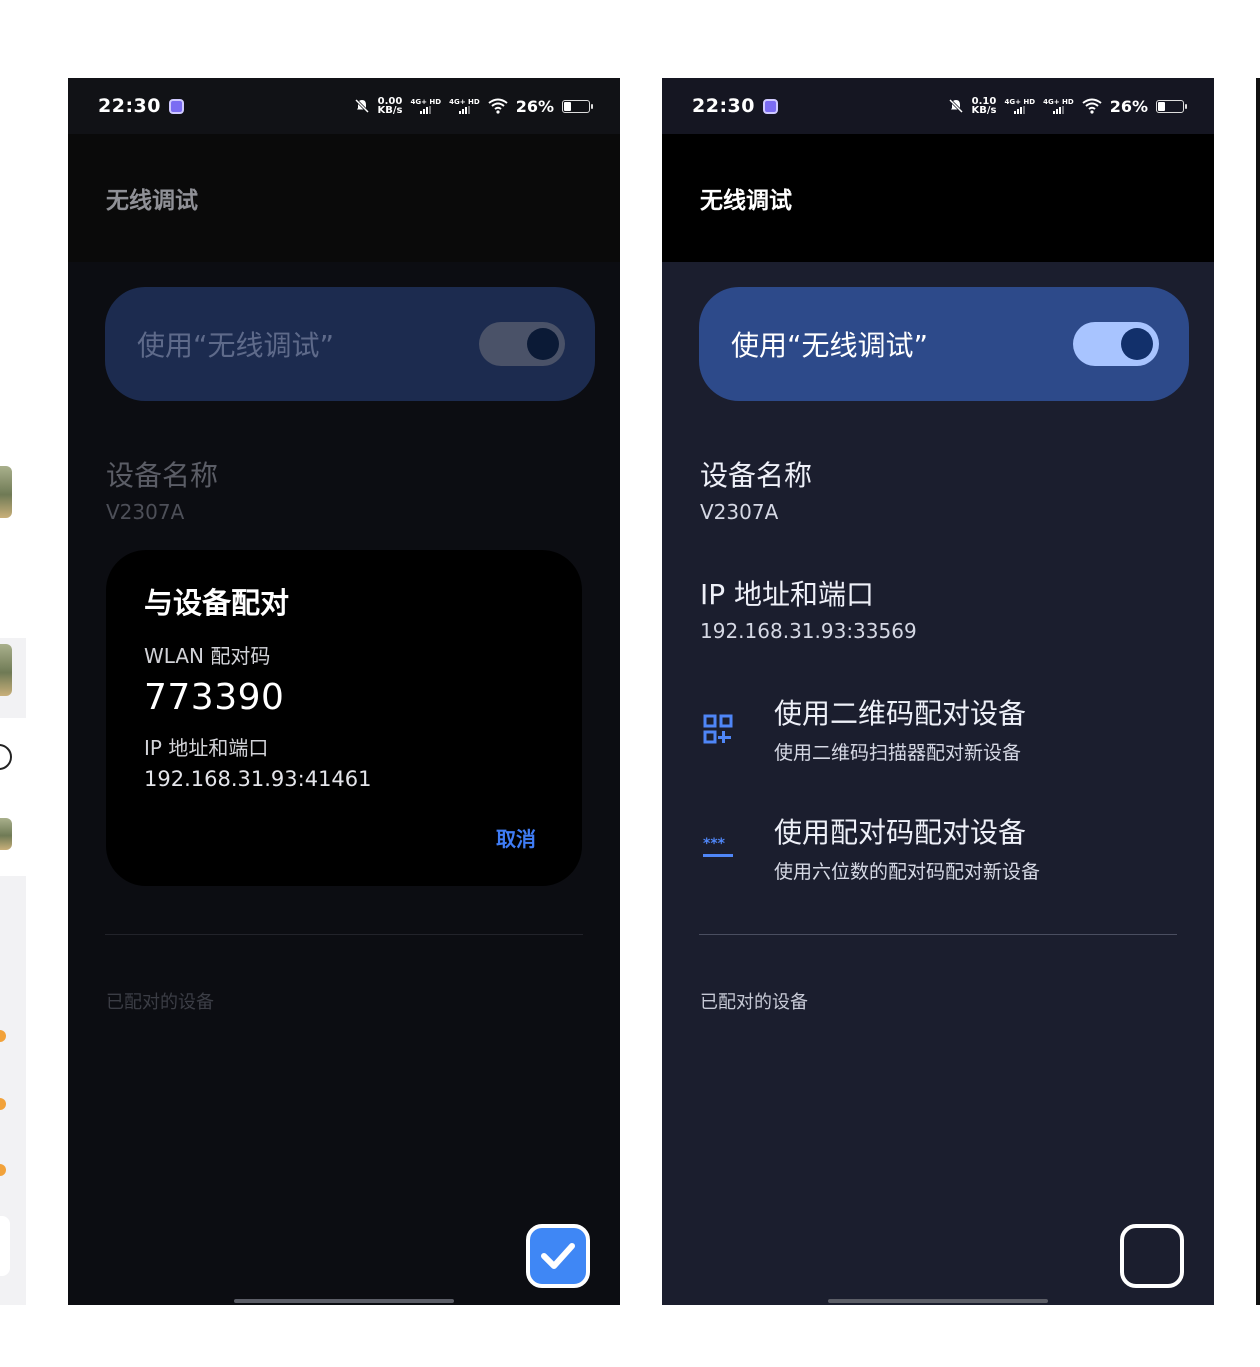 This screenshot has height=1367, width=1260. What do you see at coordinates (1152, 1256) in the screenshot?
I see `select-checkbox-unchecked` at bounding box center [1152, 1256].